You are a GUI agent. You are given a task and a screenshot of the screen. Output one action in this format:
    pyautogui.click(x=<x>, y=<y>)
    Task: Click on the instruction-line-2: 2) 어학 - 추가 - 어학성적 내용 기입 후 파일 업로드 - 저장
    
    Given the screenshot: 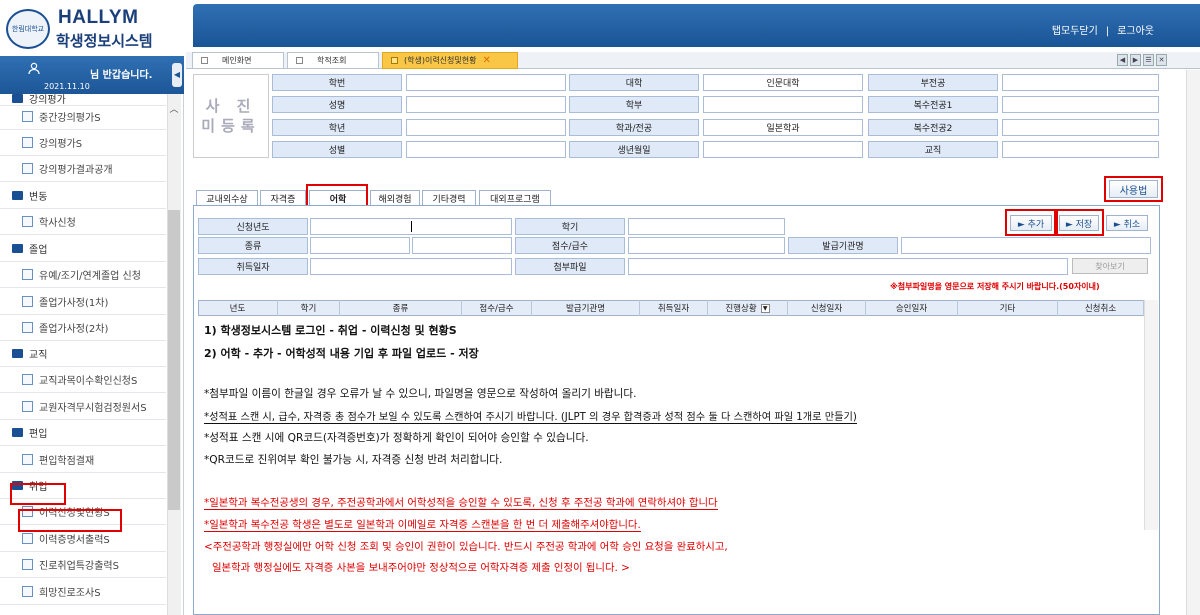 What is the action you would take?
    pyautogui.click(x=341, y=353)
    